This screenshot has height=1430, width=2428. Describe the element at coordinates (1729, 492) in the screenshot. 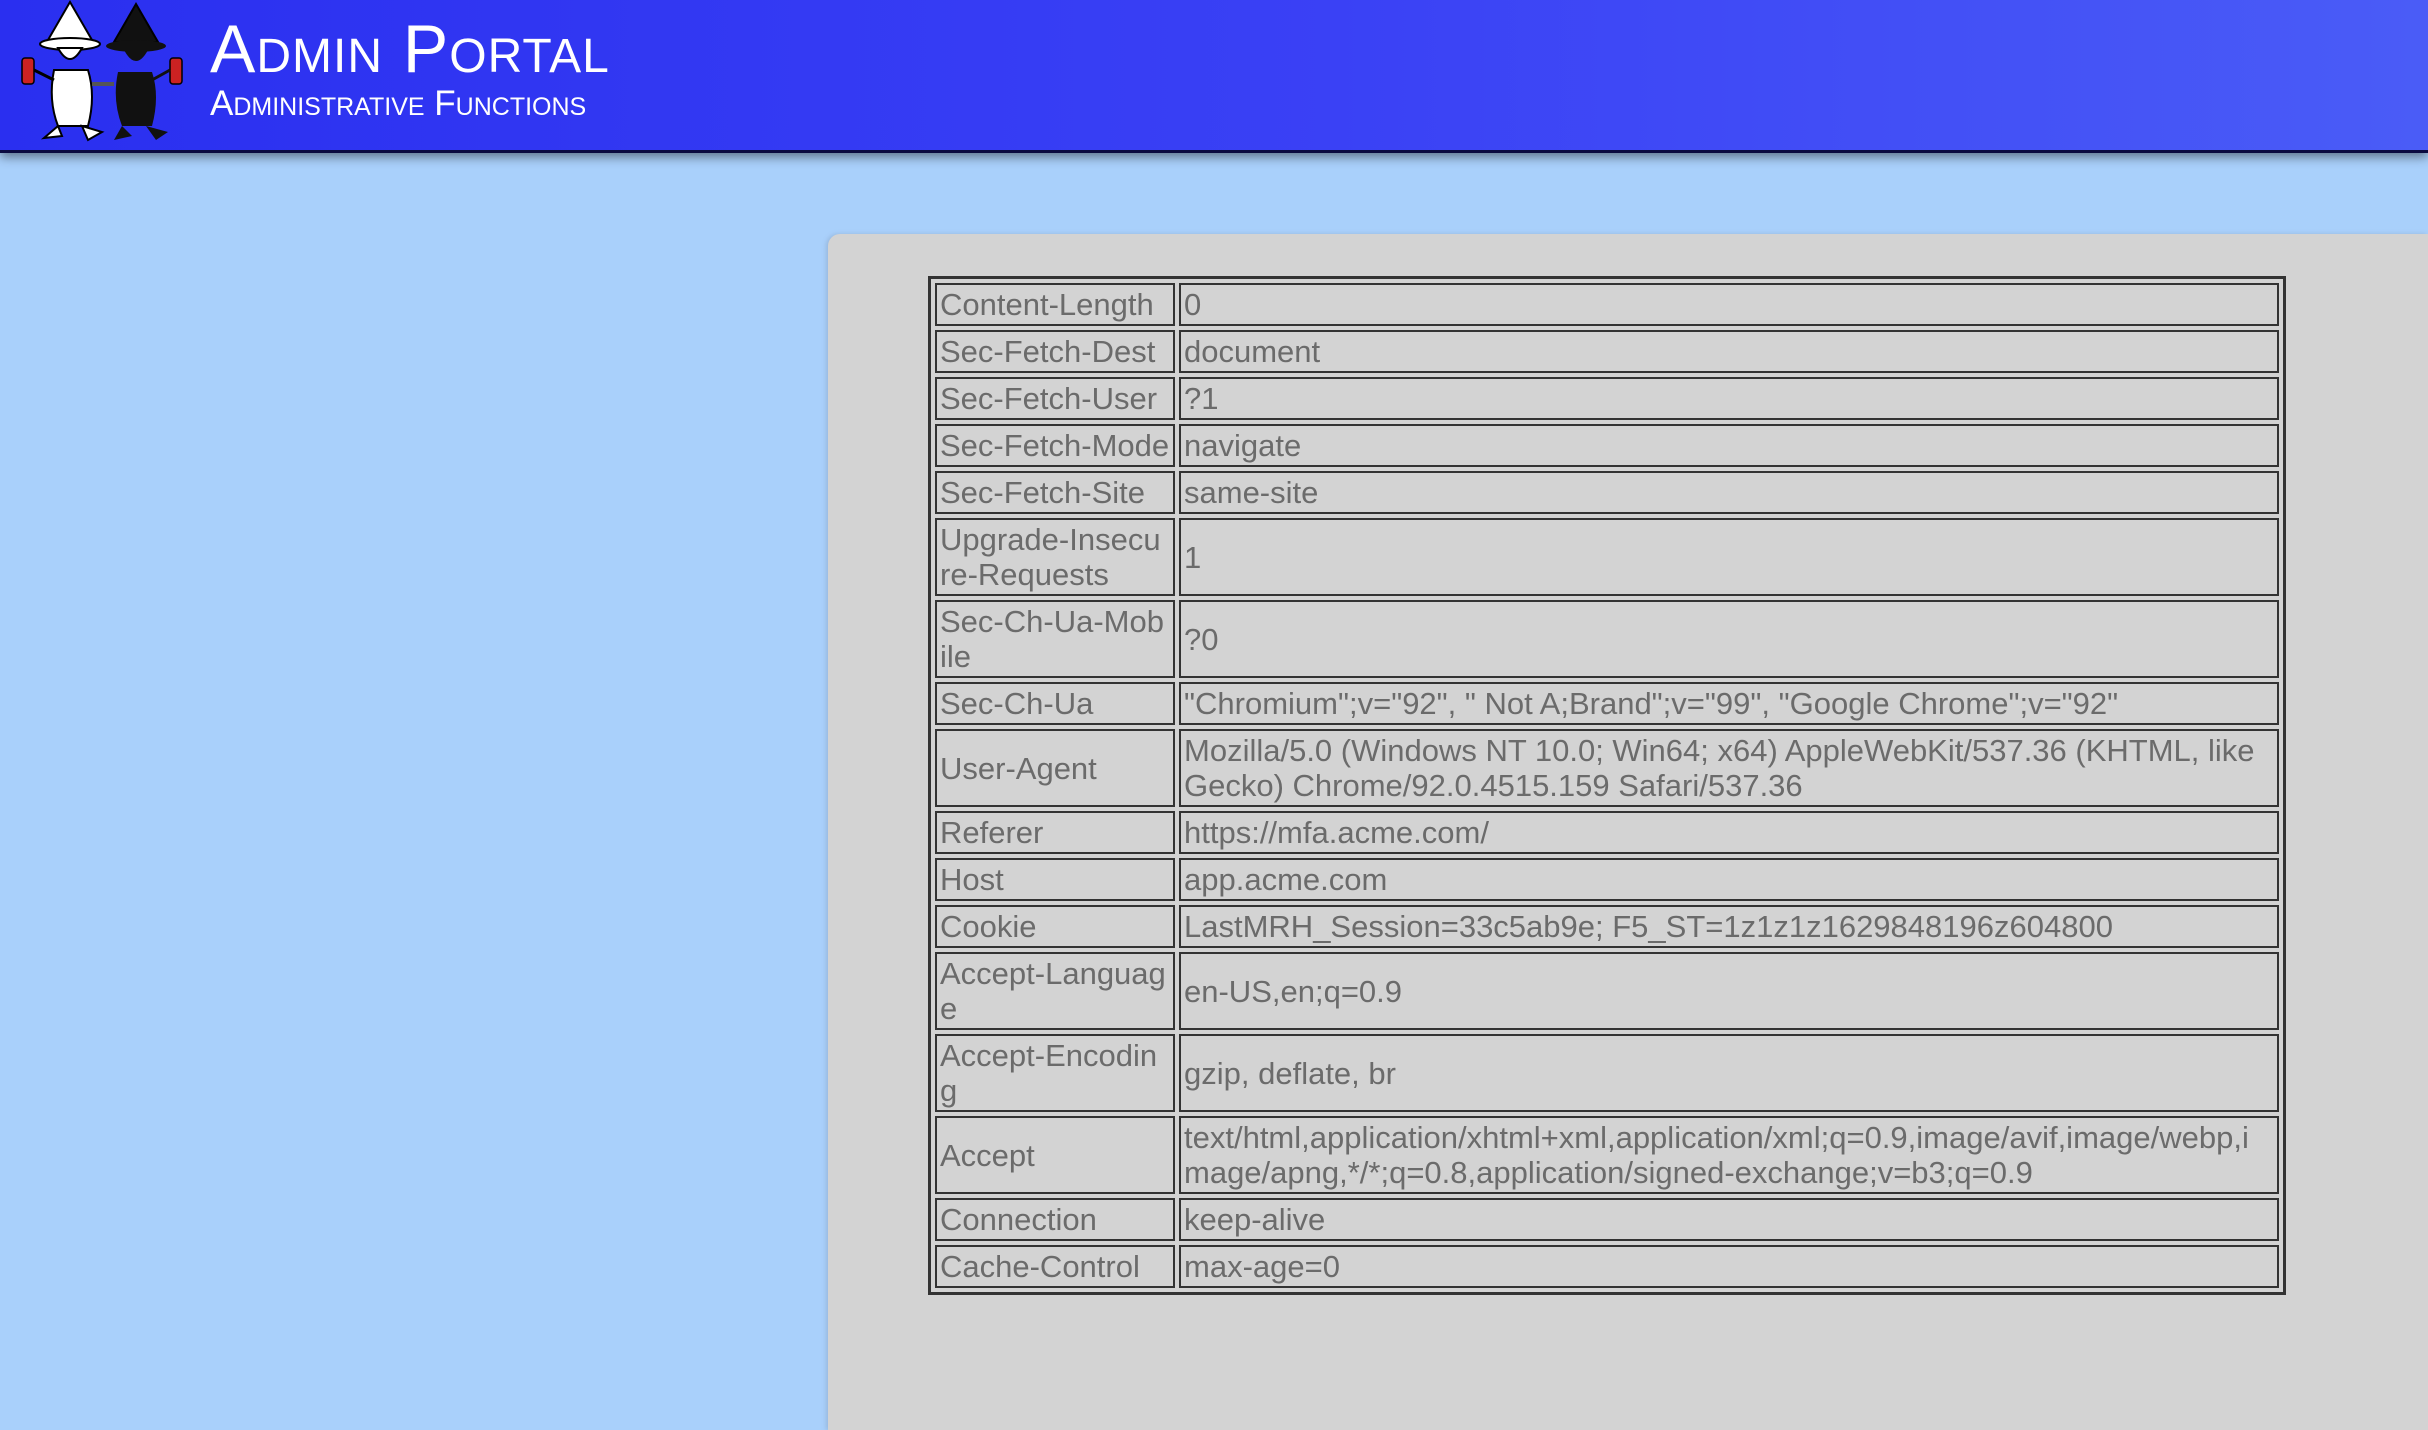

I see `header-value: same-site` at that location.